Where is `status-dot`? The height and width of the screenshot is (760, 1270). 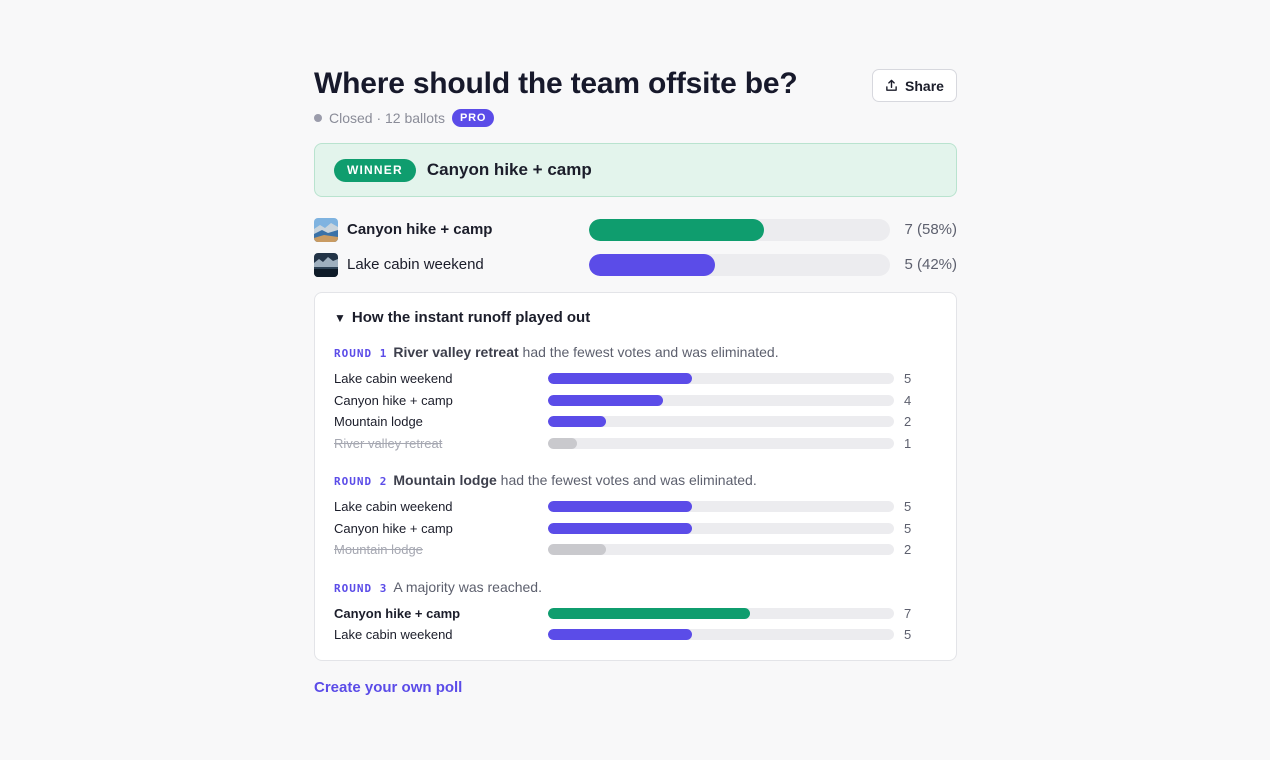 status-dot is located at coordinates (318, 118).